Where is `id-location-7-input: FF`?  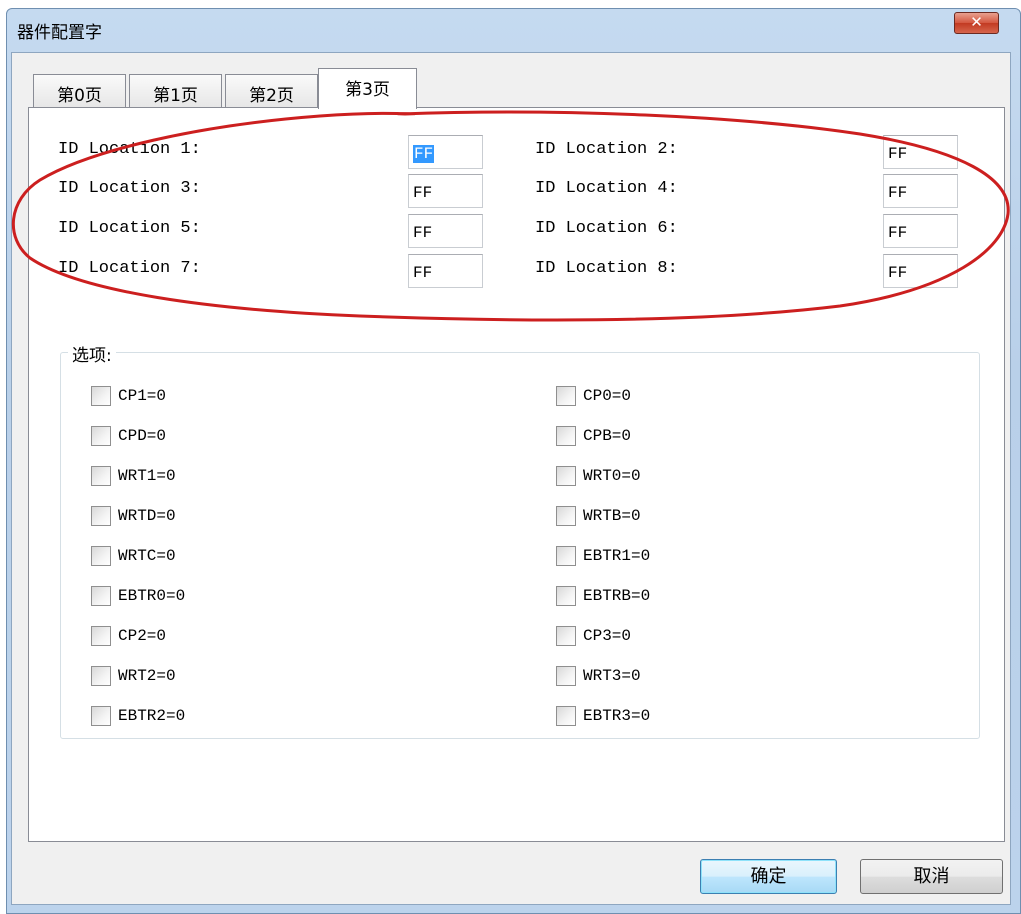 id-location-7-input: FF is located at coordinates (445, 271).